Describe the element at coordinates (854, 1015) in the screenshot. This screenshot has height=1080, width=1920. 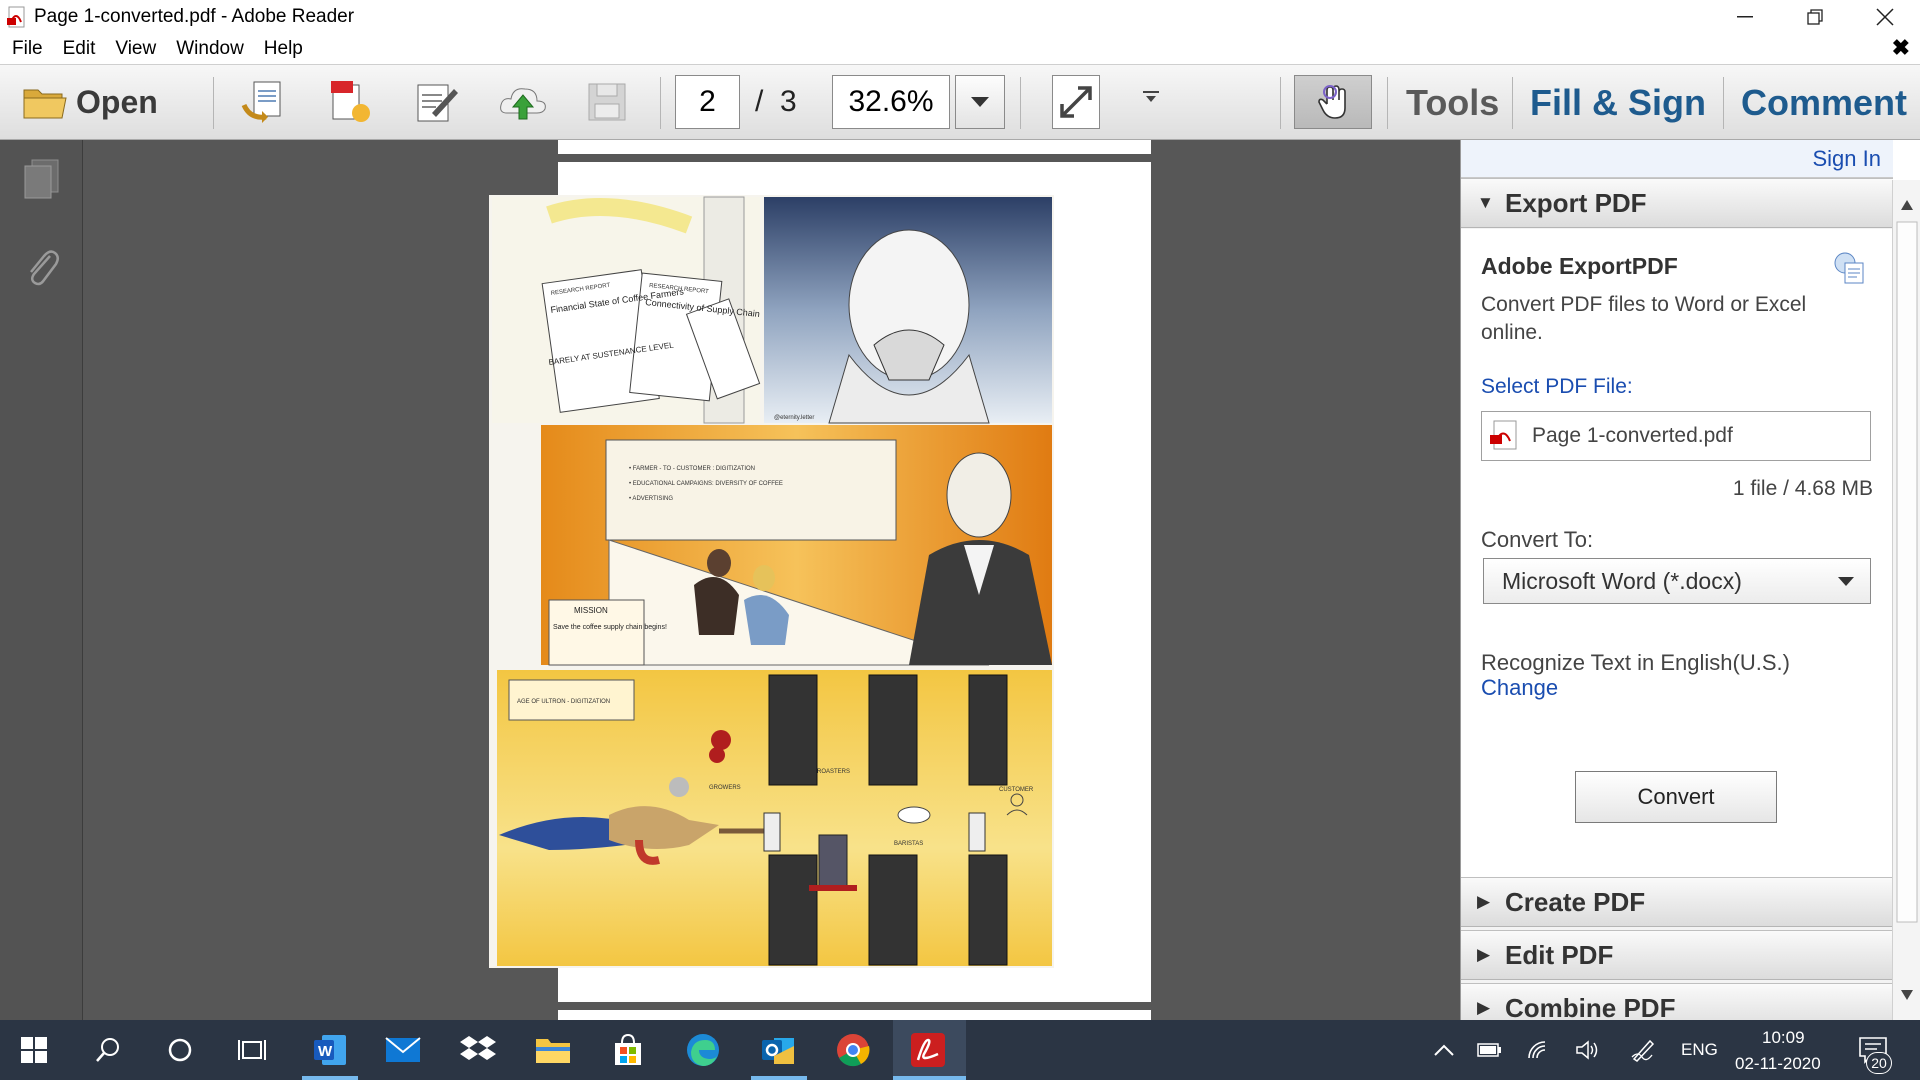
I see `next-page-edge` at that location.